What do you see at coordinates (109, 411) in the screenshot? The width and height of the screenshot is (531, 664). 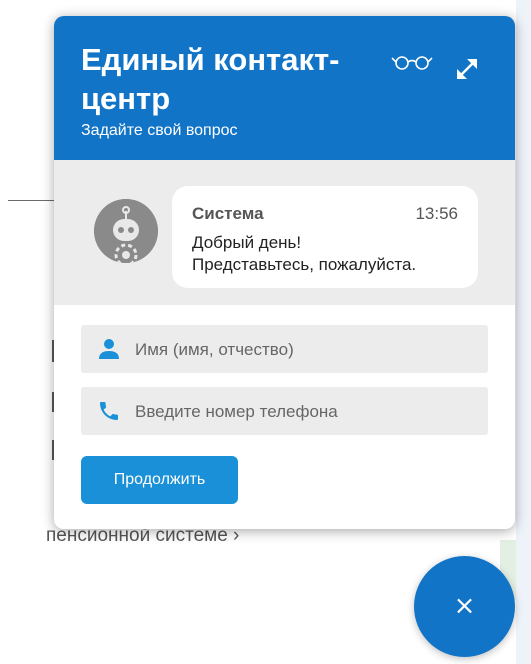 I see `phone-icon` at bounding box center [109, 411].